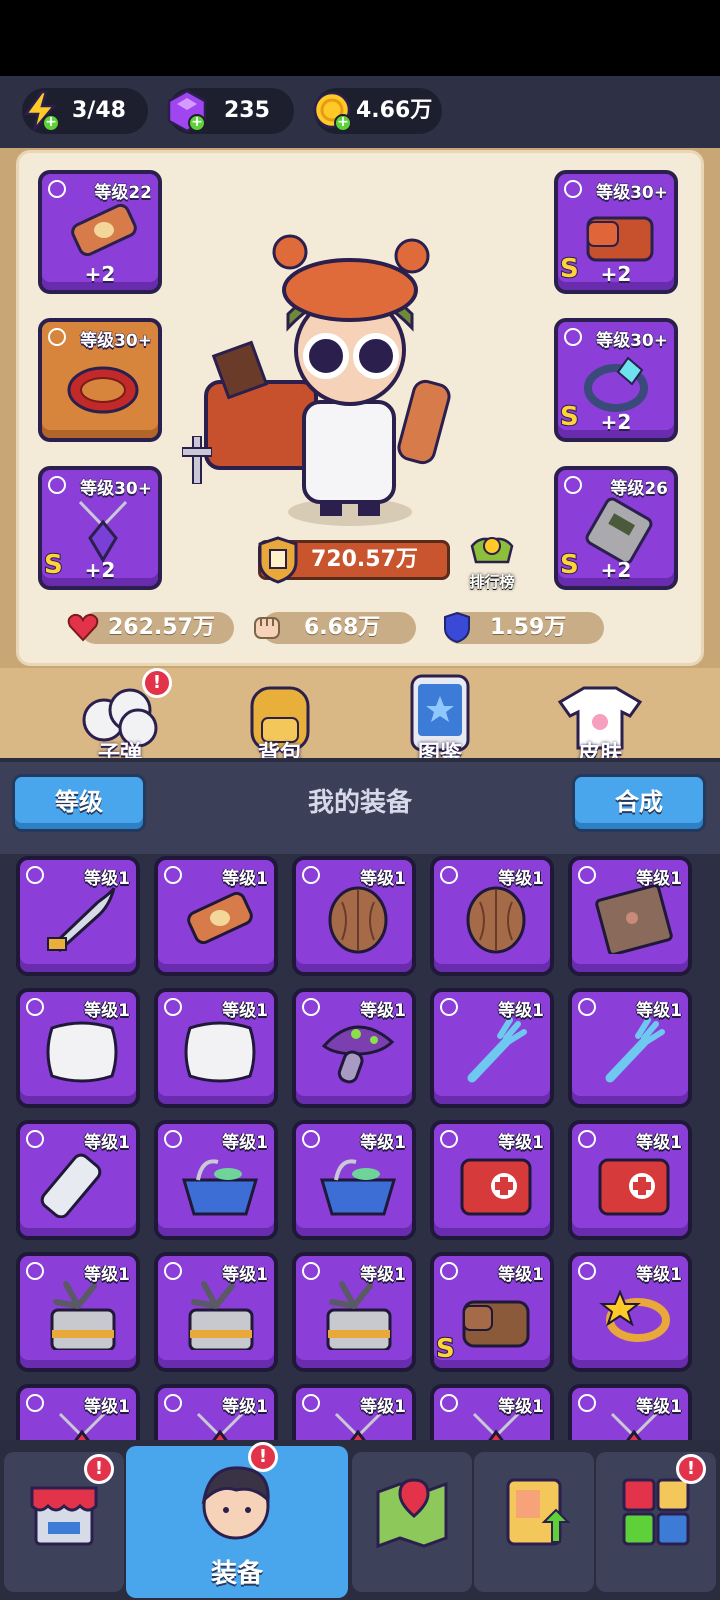 Image resolution: width=720 pixels, height=1600 pixels. Describe the element at coordinates (157, 628) in the screenshot. I see `hp-stat: 262.57万` at that location.